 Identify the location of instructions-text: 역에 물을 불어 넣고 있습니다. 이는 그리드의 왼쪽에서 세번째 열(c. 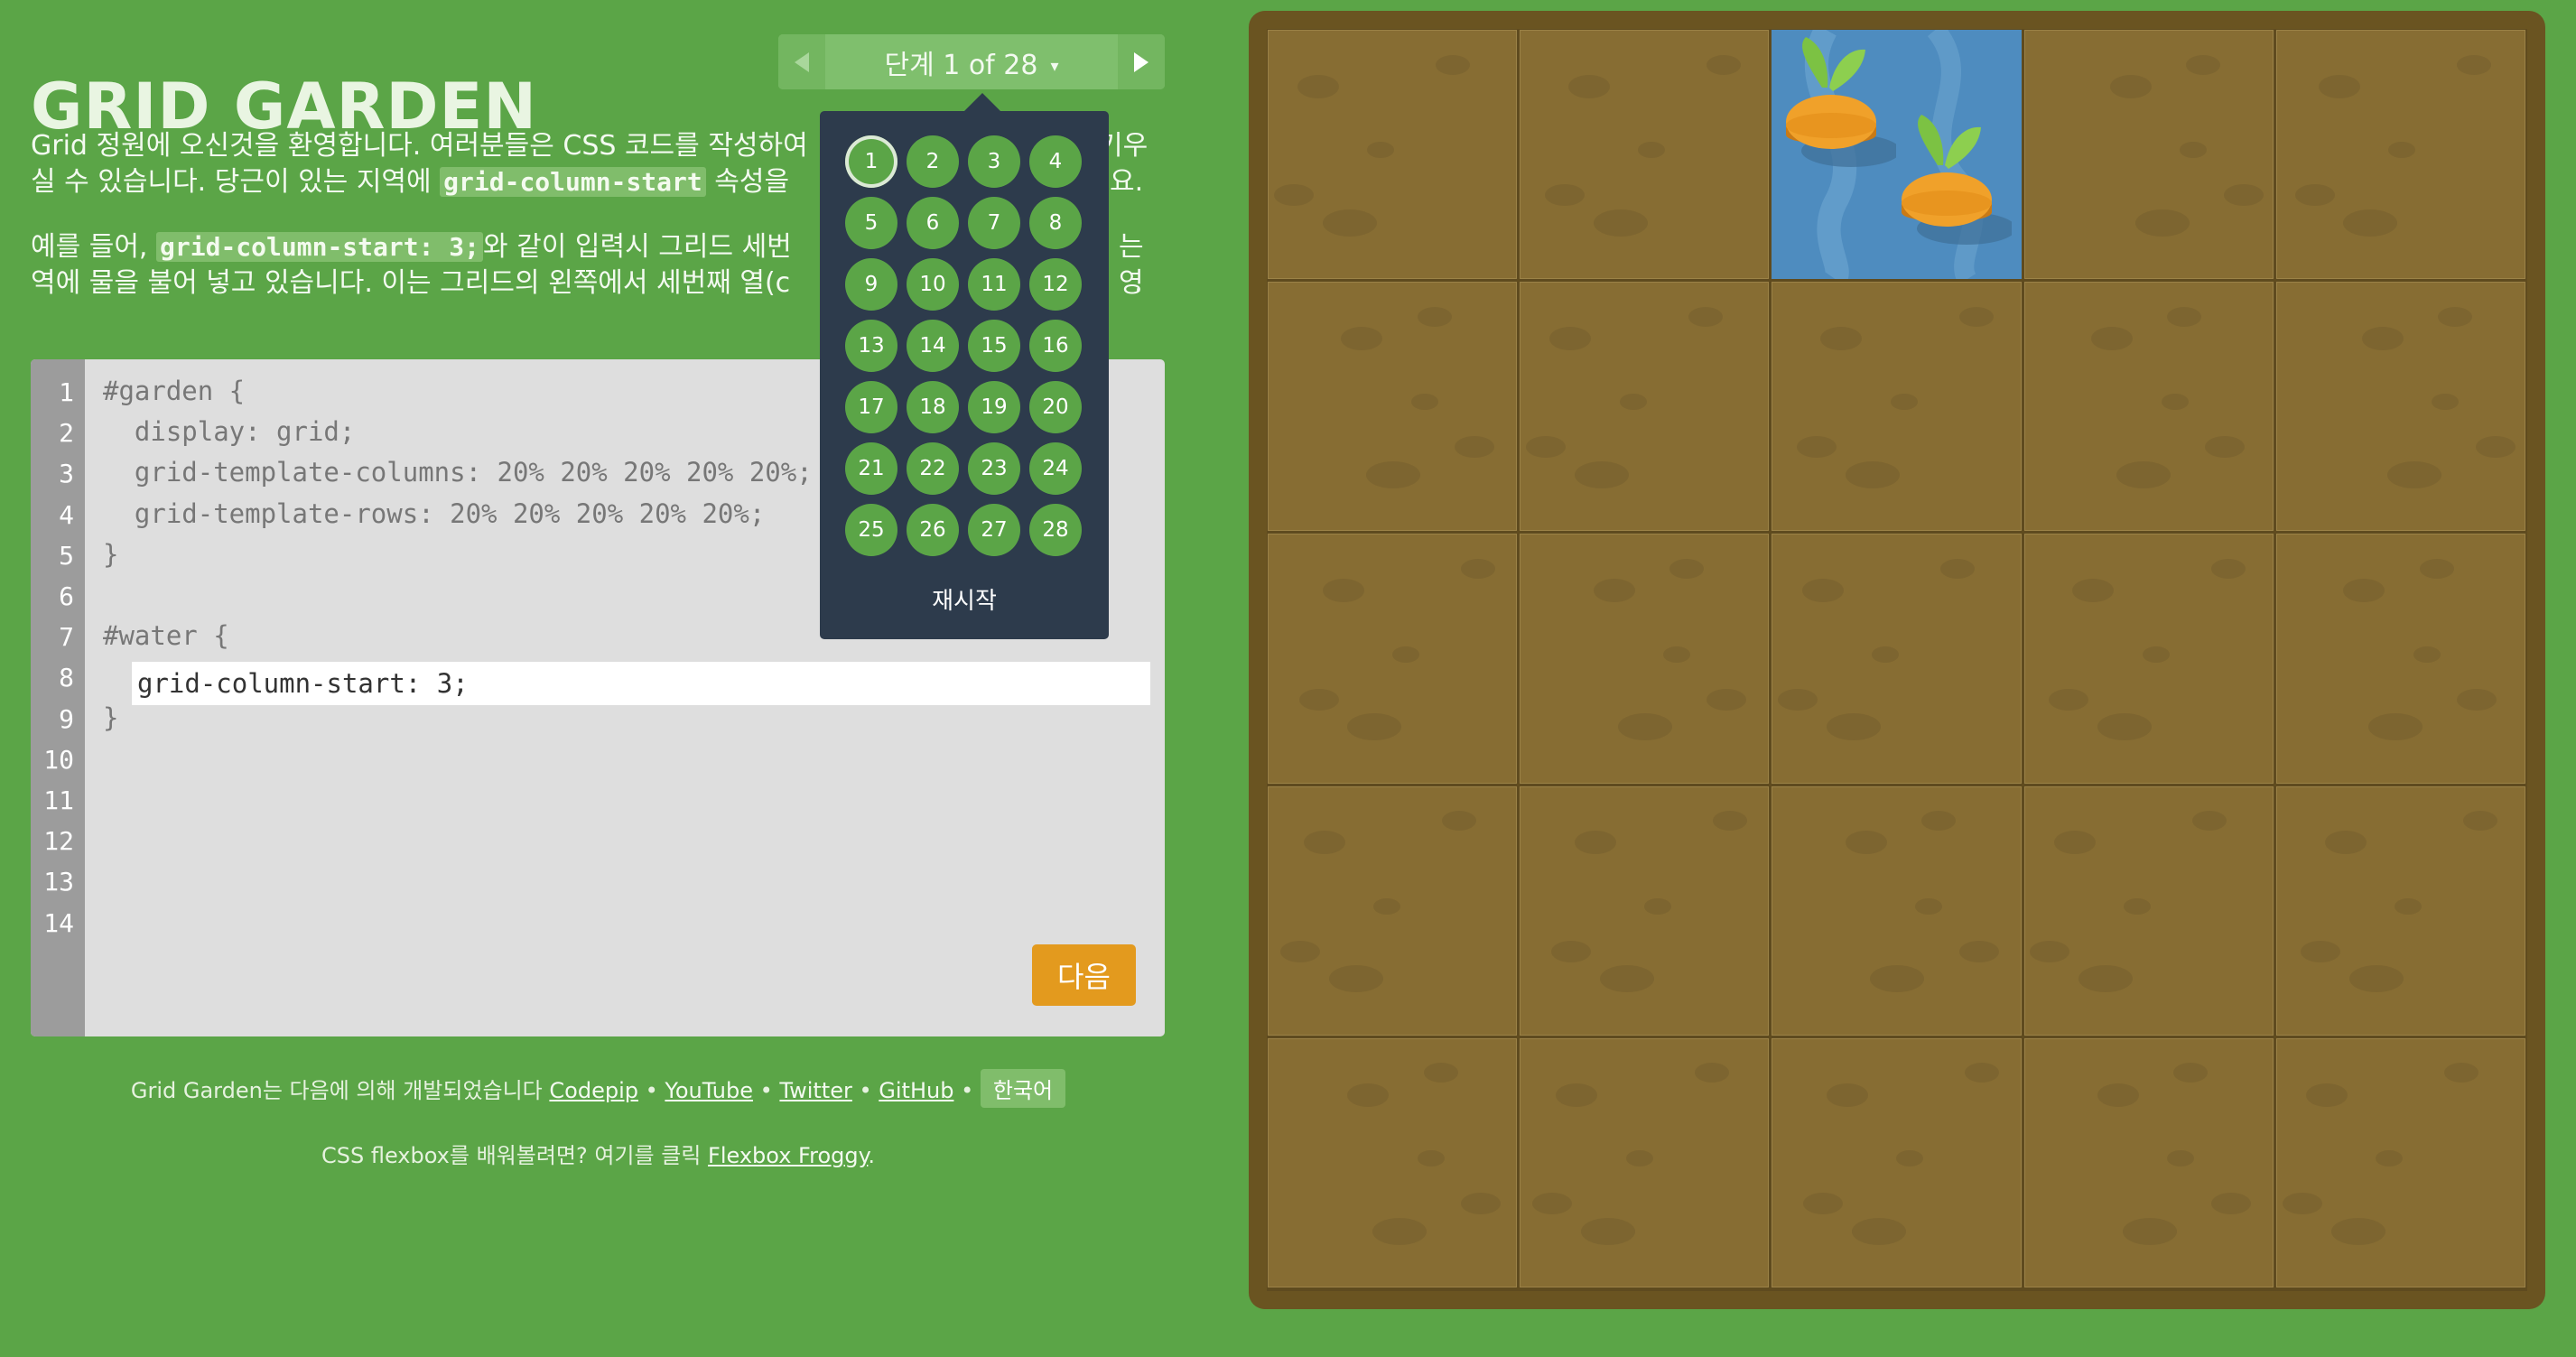
(411, 283).